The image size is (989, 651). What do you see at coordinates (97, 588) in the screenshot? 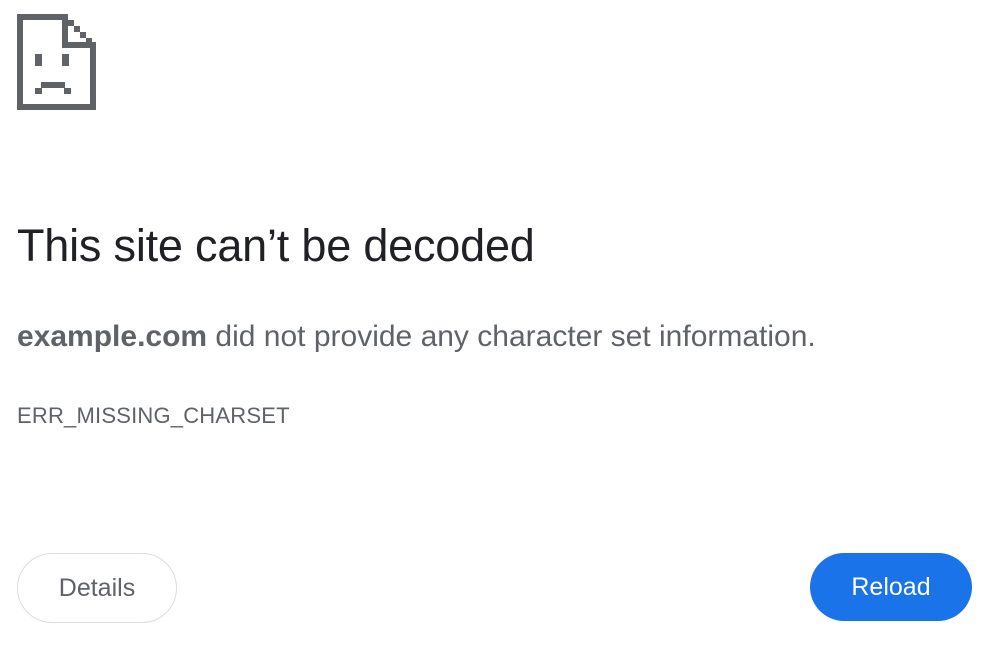
I see `details-button: Details` at bounding box center [97, 588].